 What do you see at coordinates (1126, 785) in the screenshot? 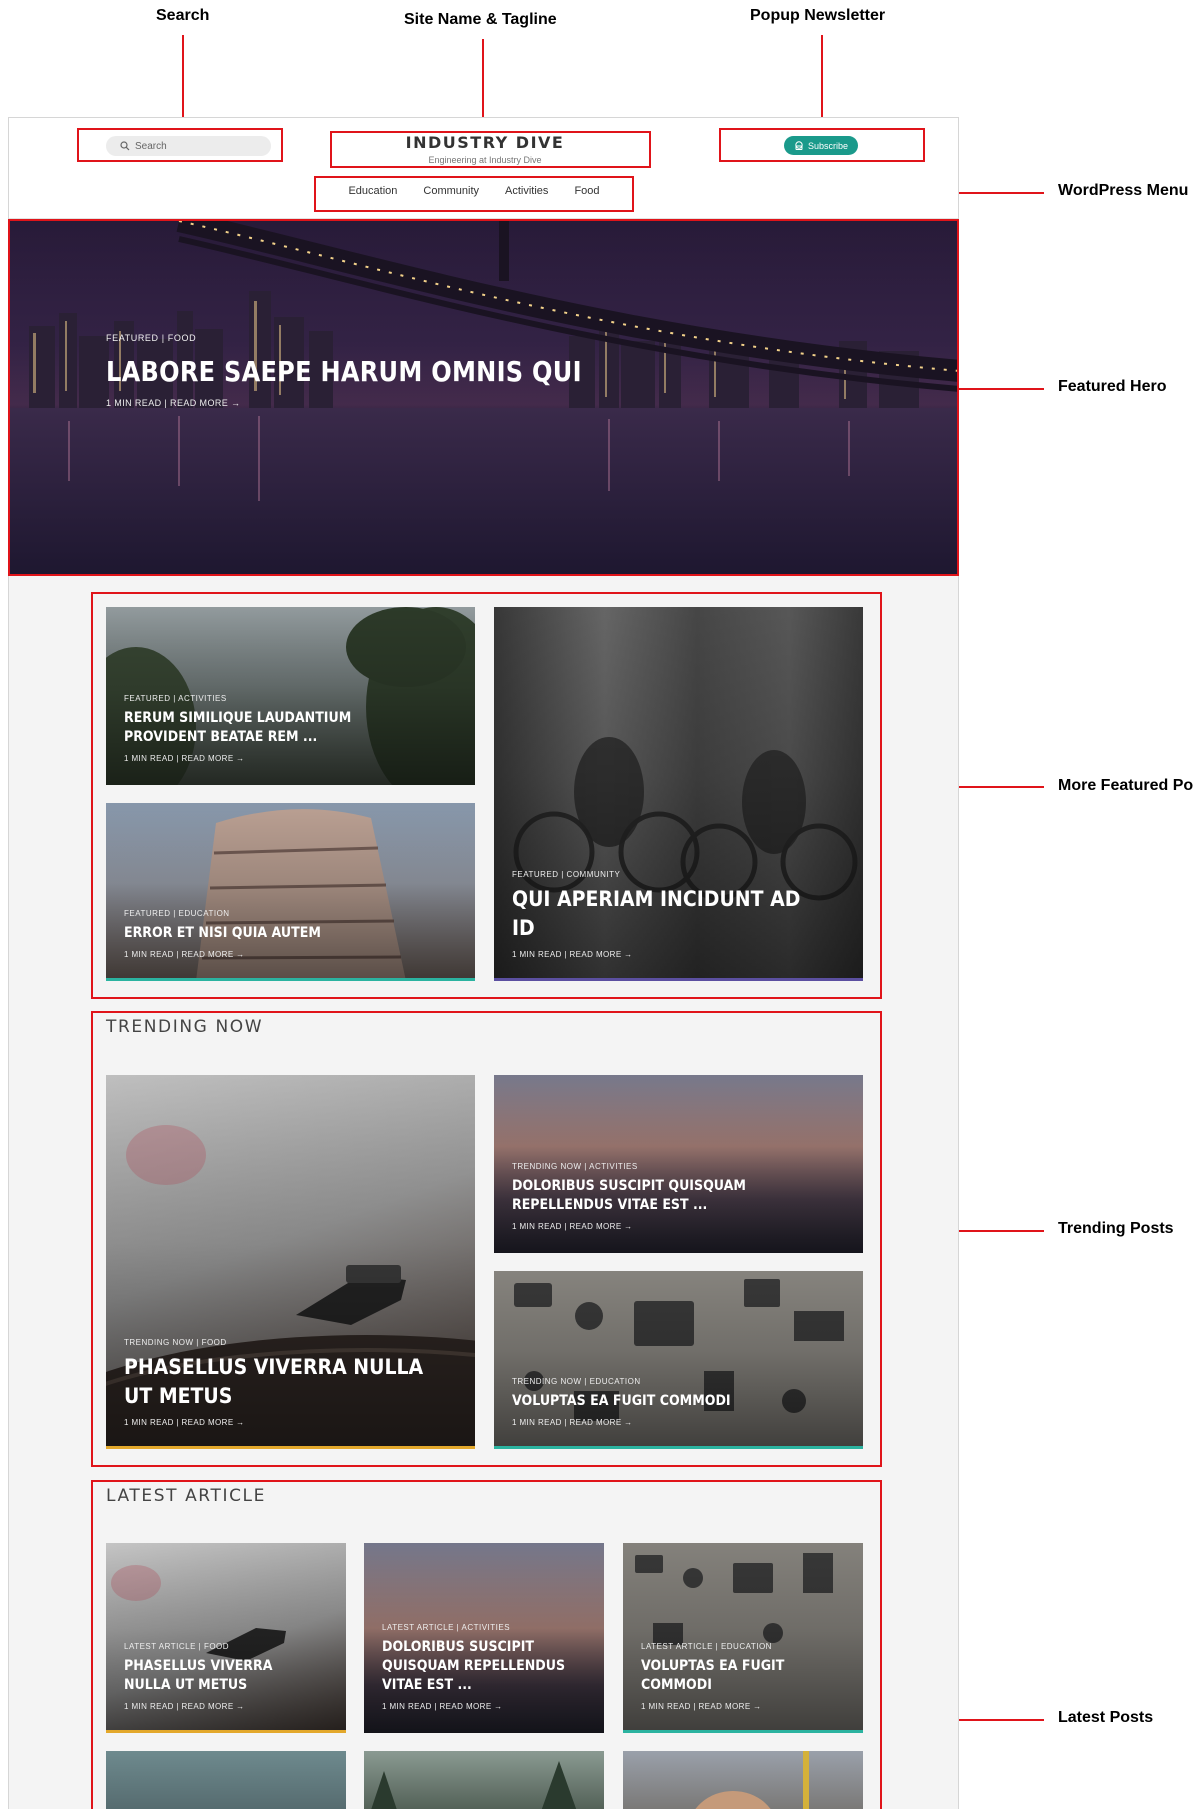
I see `annotation-more-featured: More Featured Po` at bounding box center [1126, 785].